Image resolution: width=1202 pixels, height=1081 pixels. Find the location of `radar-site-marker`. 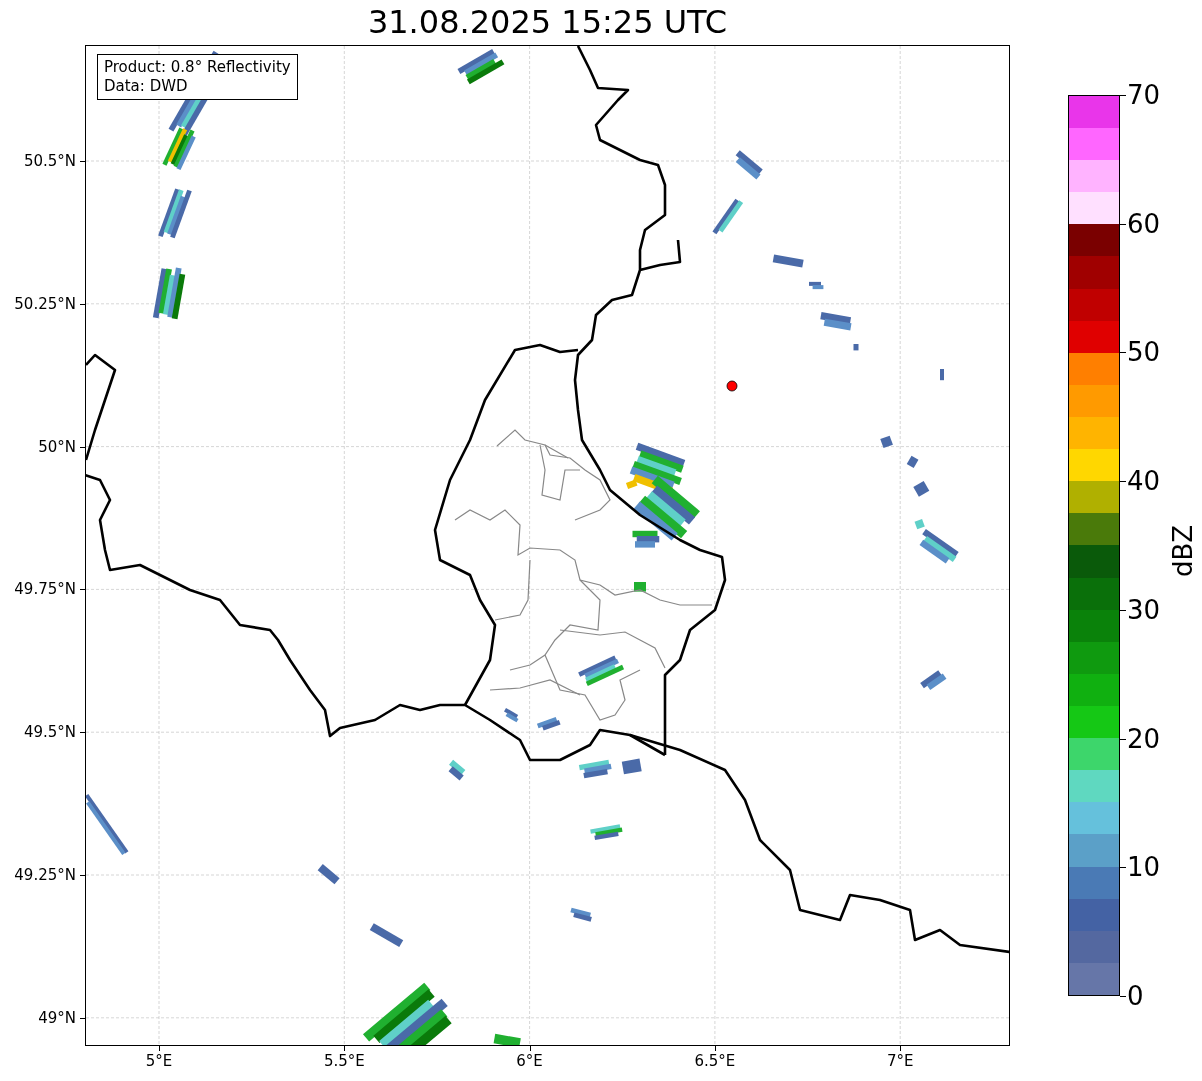

radar-site-marker is located at coordinates (732, 386).